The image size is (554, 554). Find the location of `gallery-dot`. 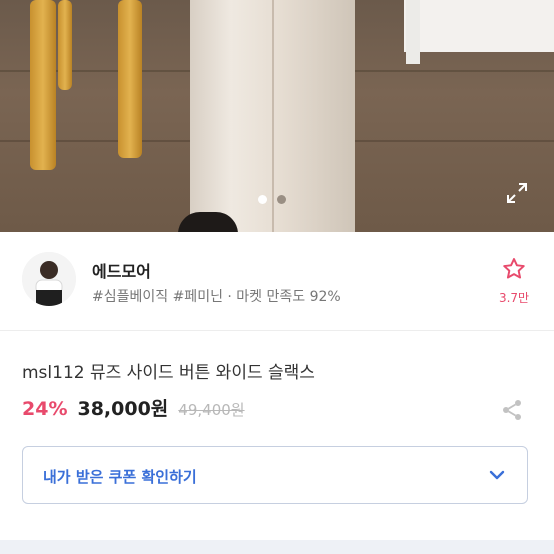

gallery-dot is located at coordinates (281, 199).